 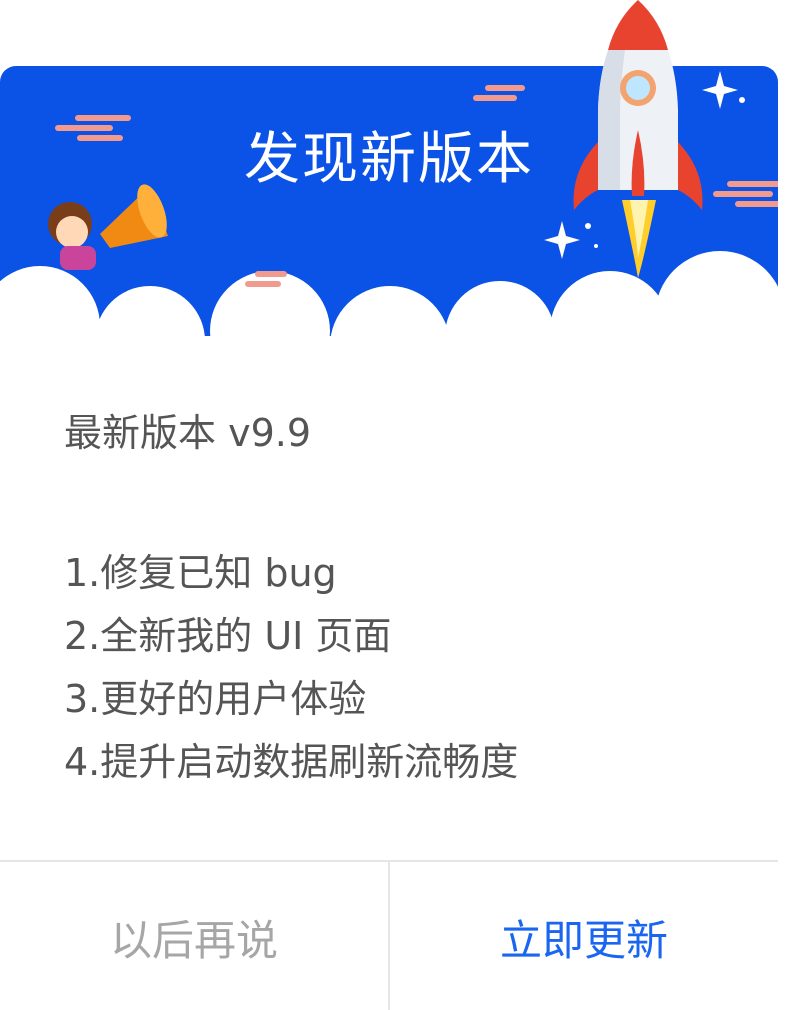 I want to click on dialog-footer: 以后再说 立即更新, so click(x=389, y=935).